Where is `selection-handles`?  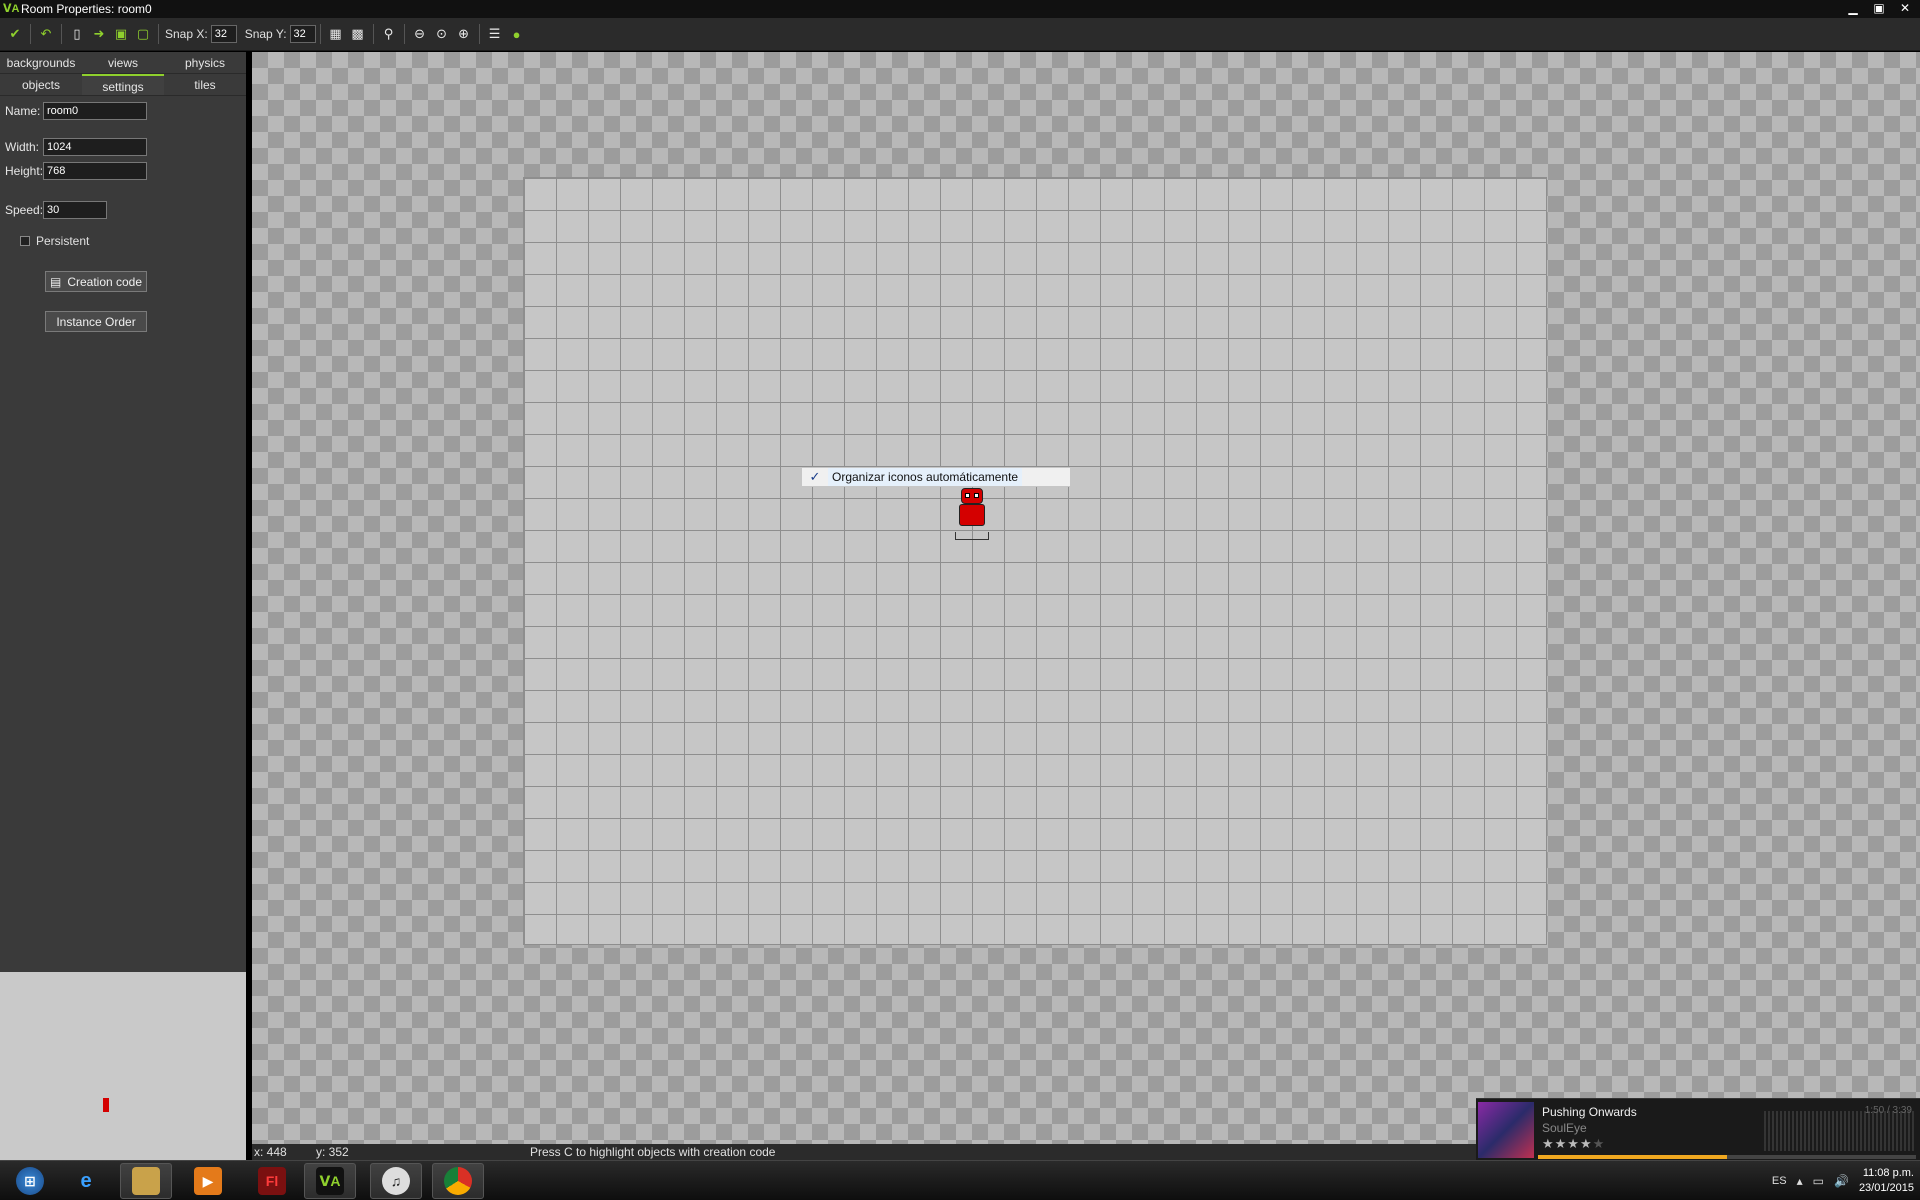 selection-handles is located at coordinates (972, 536).